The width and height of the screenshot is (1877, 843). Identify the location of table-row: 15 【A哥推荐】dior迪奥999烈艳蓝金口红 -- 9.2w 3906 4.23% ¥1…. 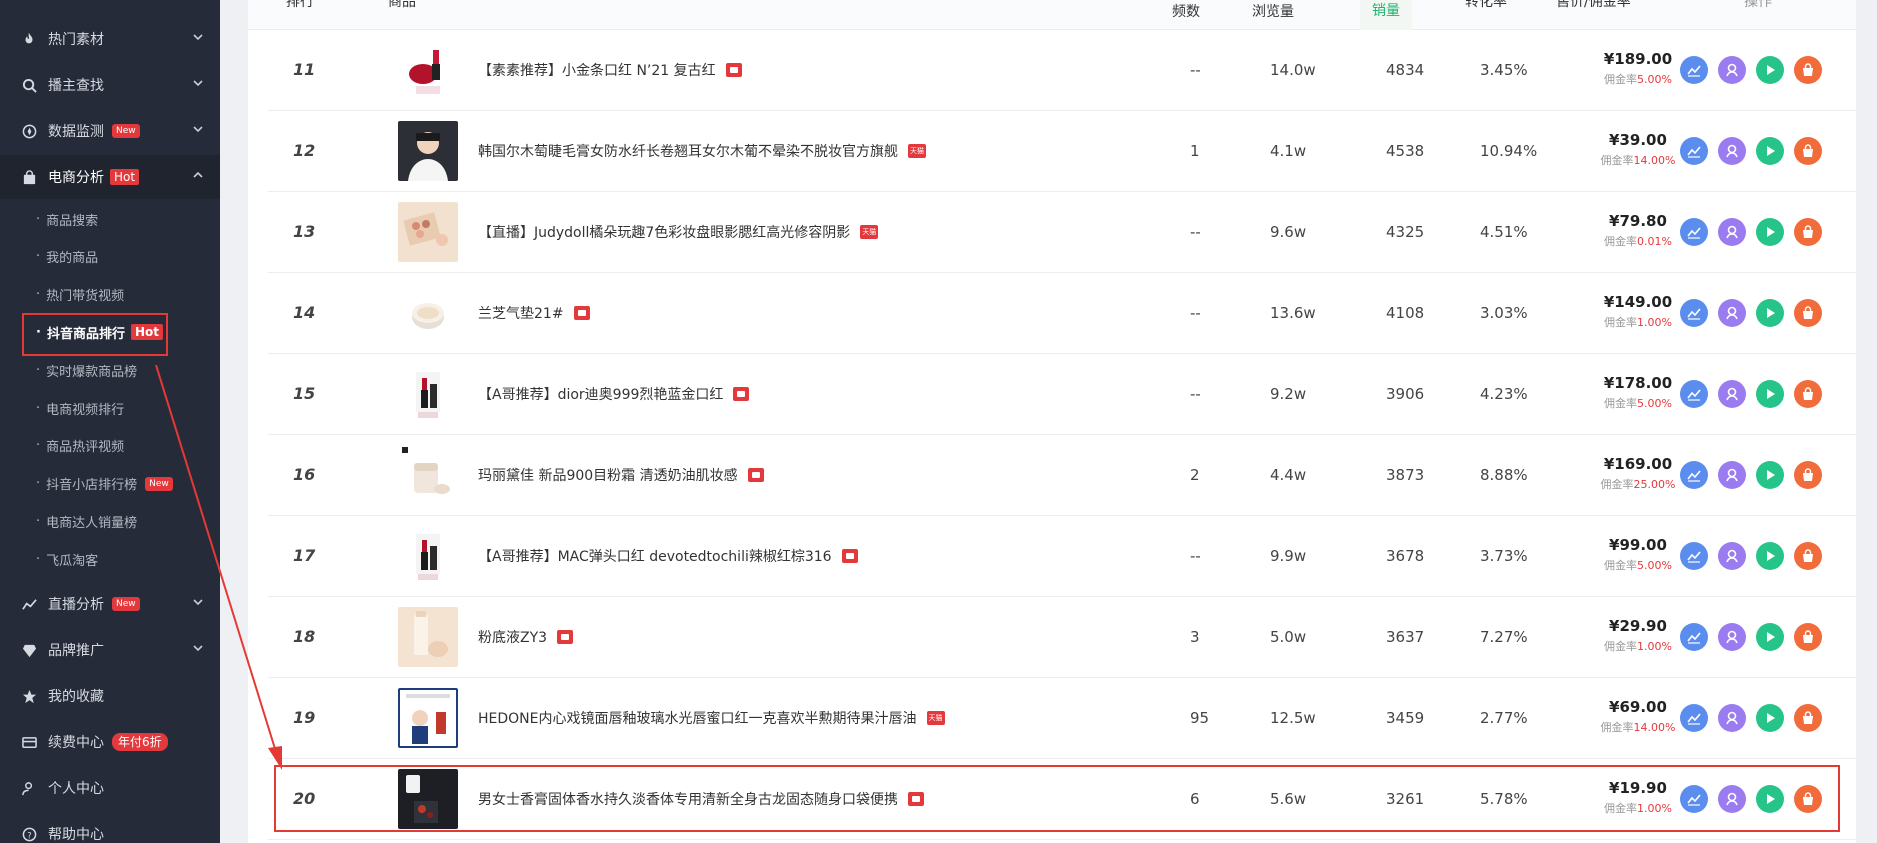
(1062, 394).